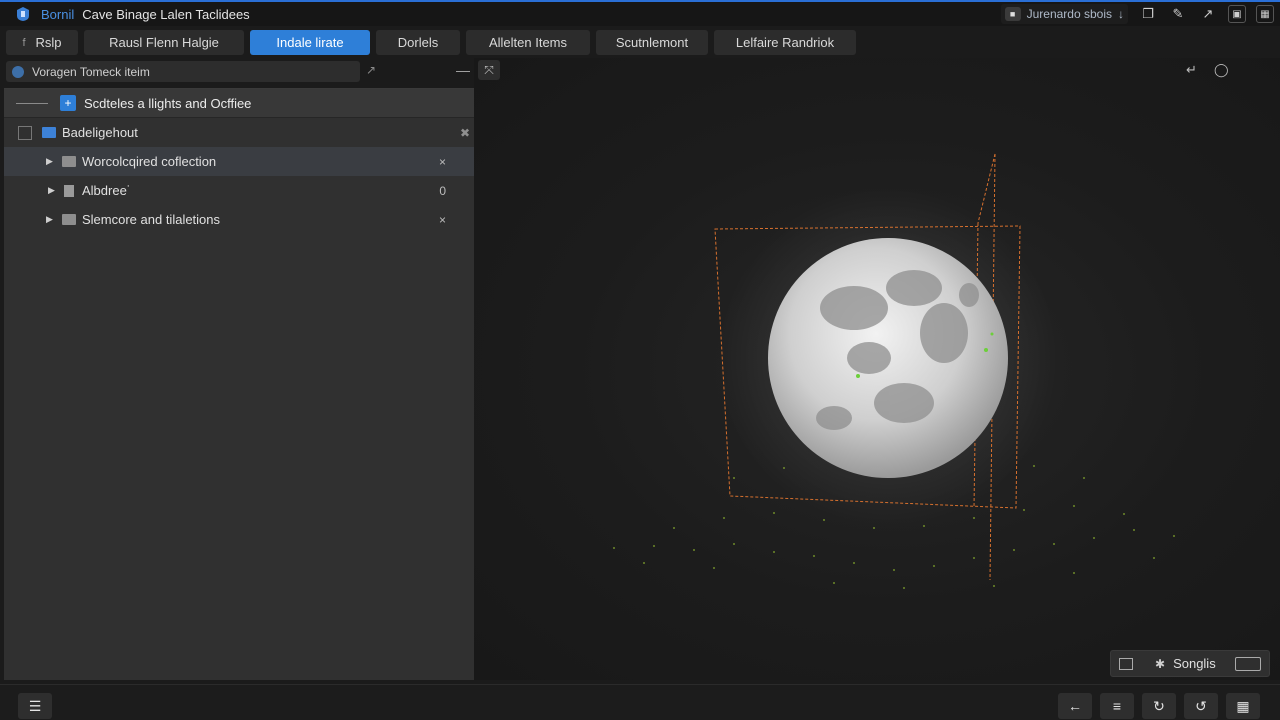 This screenshot has width=1280, height=720. What do you see at coordinates (1248, 664) in the screenshot?
I see `toggle-slider-icon` at bounding box center [1248, 664].